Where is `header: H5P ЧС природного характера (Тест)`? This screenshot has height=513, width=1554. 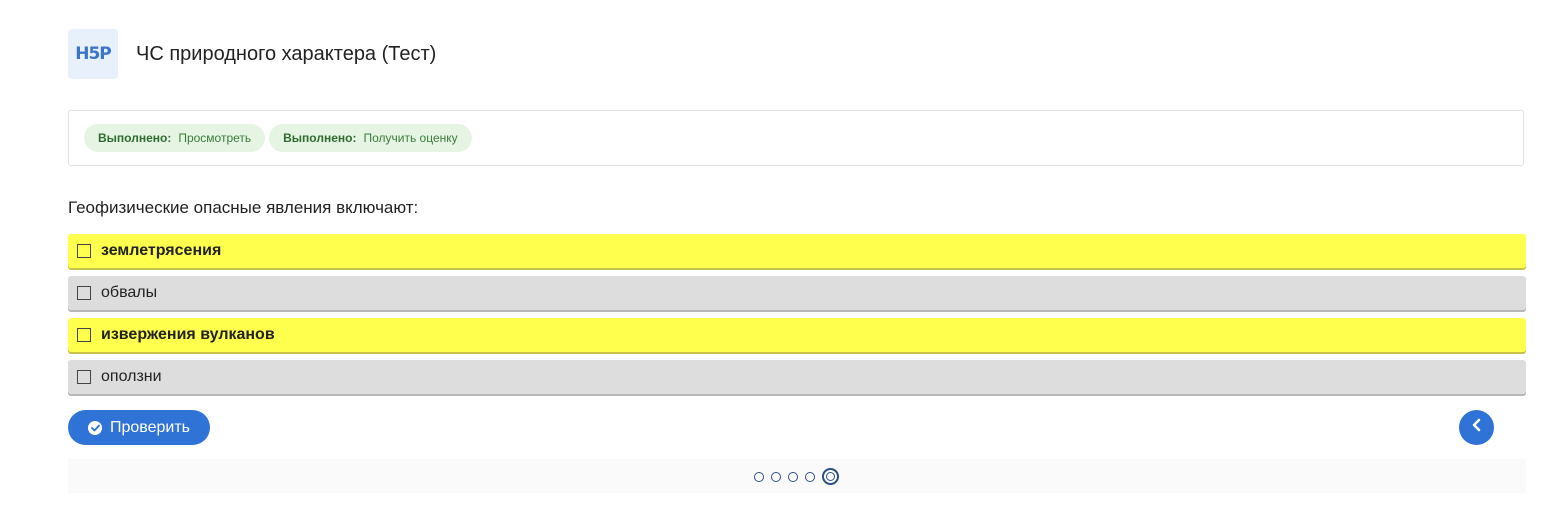 header: H5P ЧС природного характера (Тест) is located at coordinates (252, 54).